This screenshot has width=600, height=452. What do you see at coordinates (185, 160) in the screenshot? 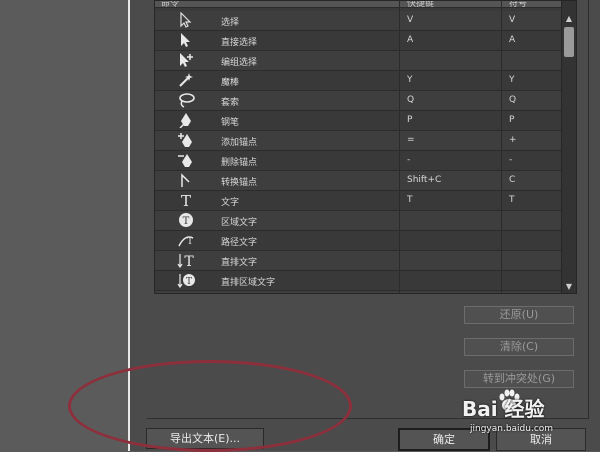
I see `delete-anchor-point-icon` at bounding box center [185, 160].